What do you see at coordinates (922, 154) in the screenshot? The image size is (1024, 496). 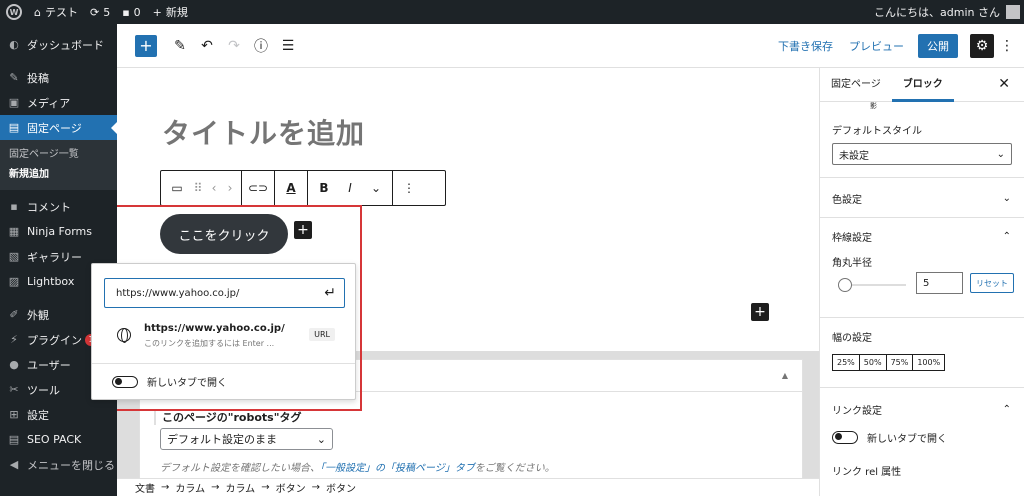 I see `default-style-select: 未設定 ⌄` at bounding box center [922, 154].